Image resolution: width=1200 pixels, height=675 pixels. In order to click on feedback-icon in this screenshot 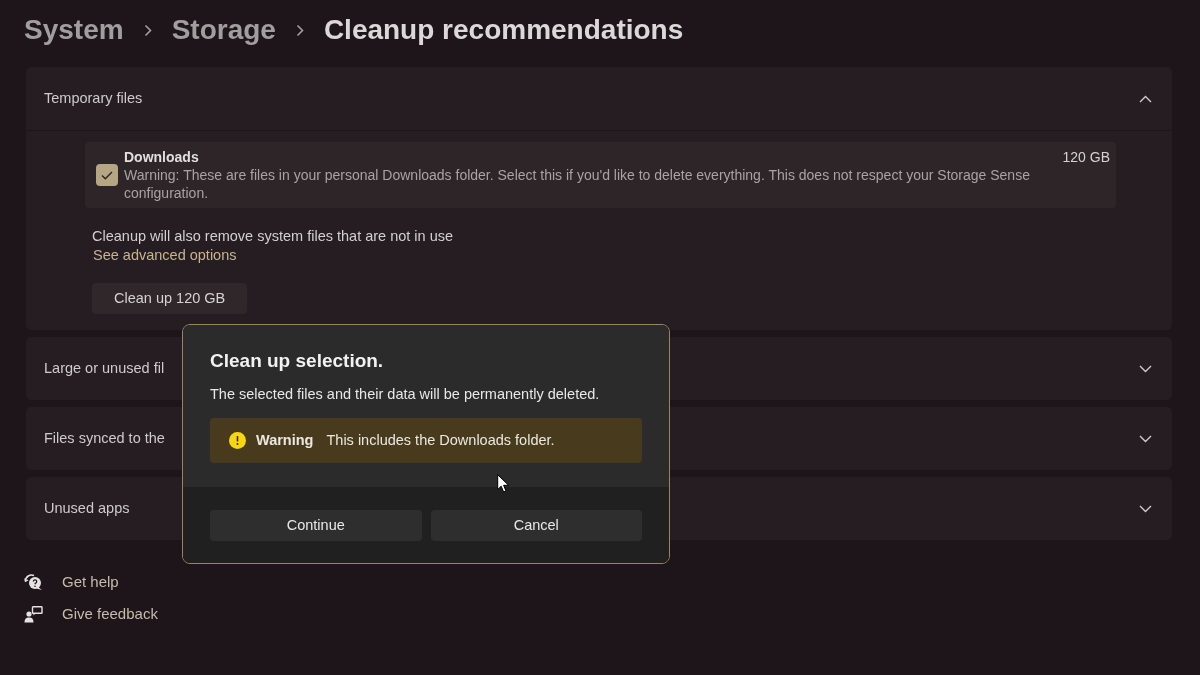, I will do `click(33, 614)`.